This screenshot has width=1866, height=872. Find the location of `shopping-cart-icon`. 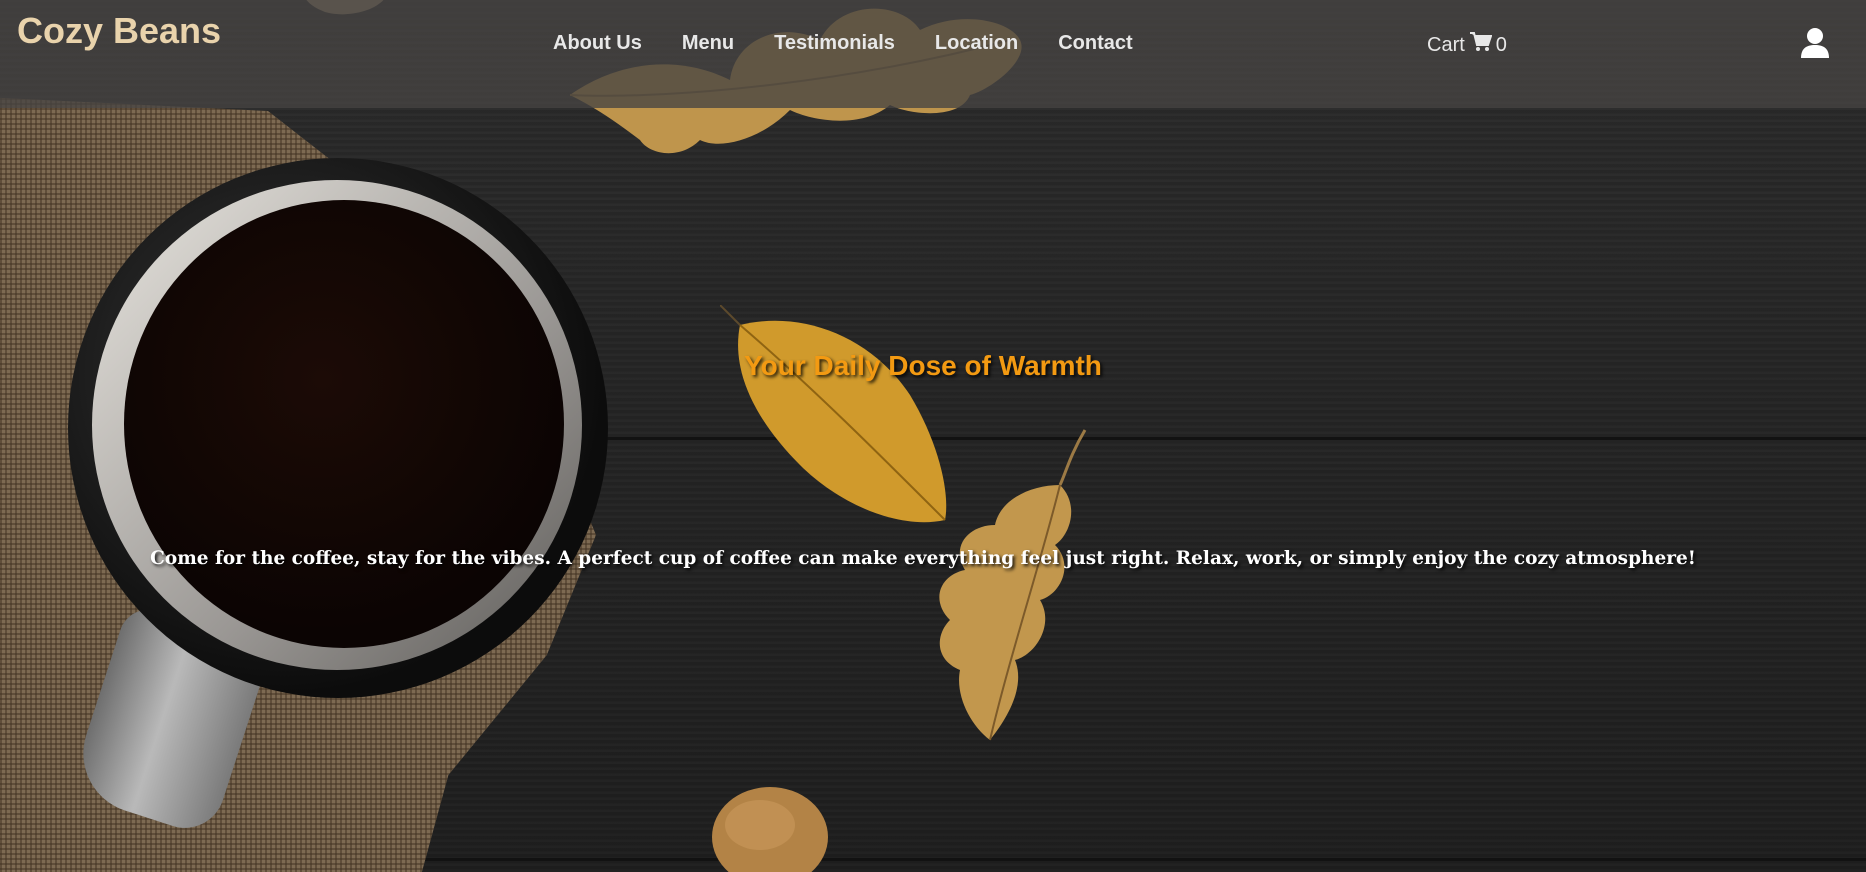

shopping-cart-icon is located at coordinates (1481, 45).